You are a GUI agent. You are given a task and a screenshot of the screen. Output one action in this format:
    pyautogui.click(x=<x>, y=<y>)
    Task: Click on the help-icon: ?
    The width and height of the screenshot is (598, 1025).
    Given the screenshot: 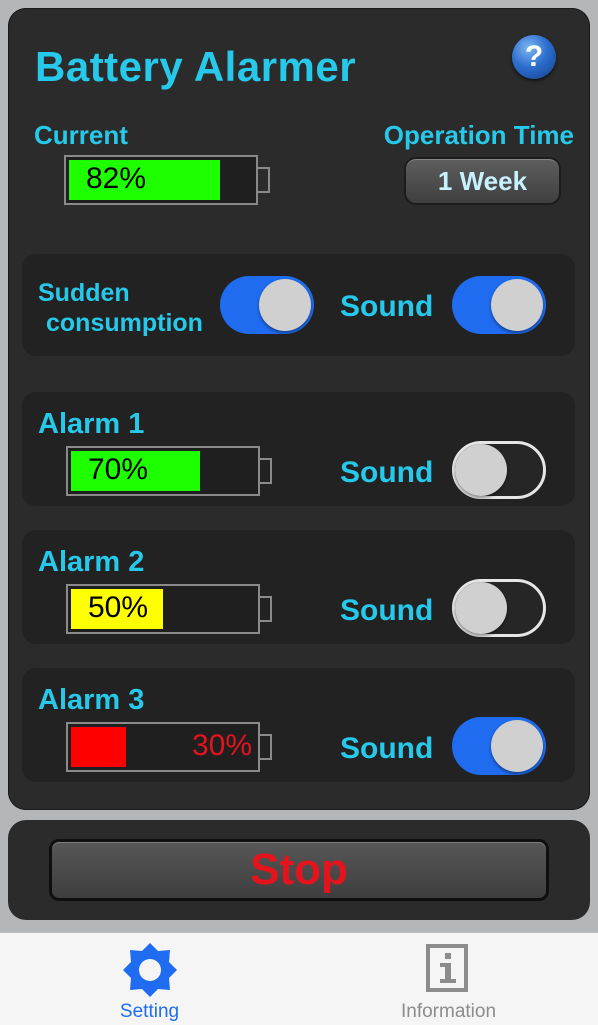 What is the action you would take?
    pyautogui.click(x=534, y=56)
    